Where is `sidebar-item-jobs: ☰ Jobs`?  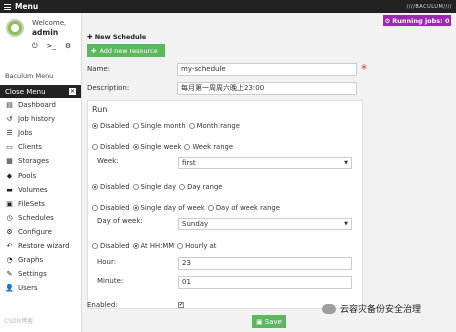 sidebar-item-jobs: ☰ Jobs is located at coordinates (40, 133).